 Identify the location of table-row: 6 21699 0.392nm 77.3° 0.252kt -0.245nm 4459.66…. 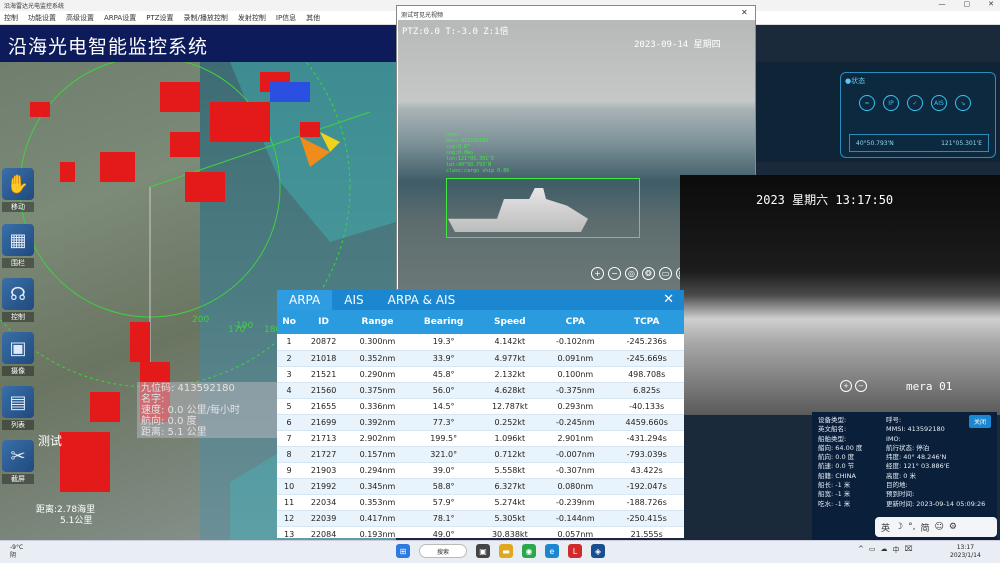
(480, 422).